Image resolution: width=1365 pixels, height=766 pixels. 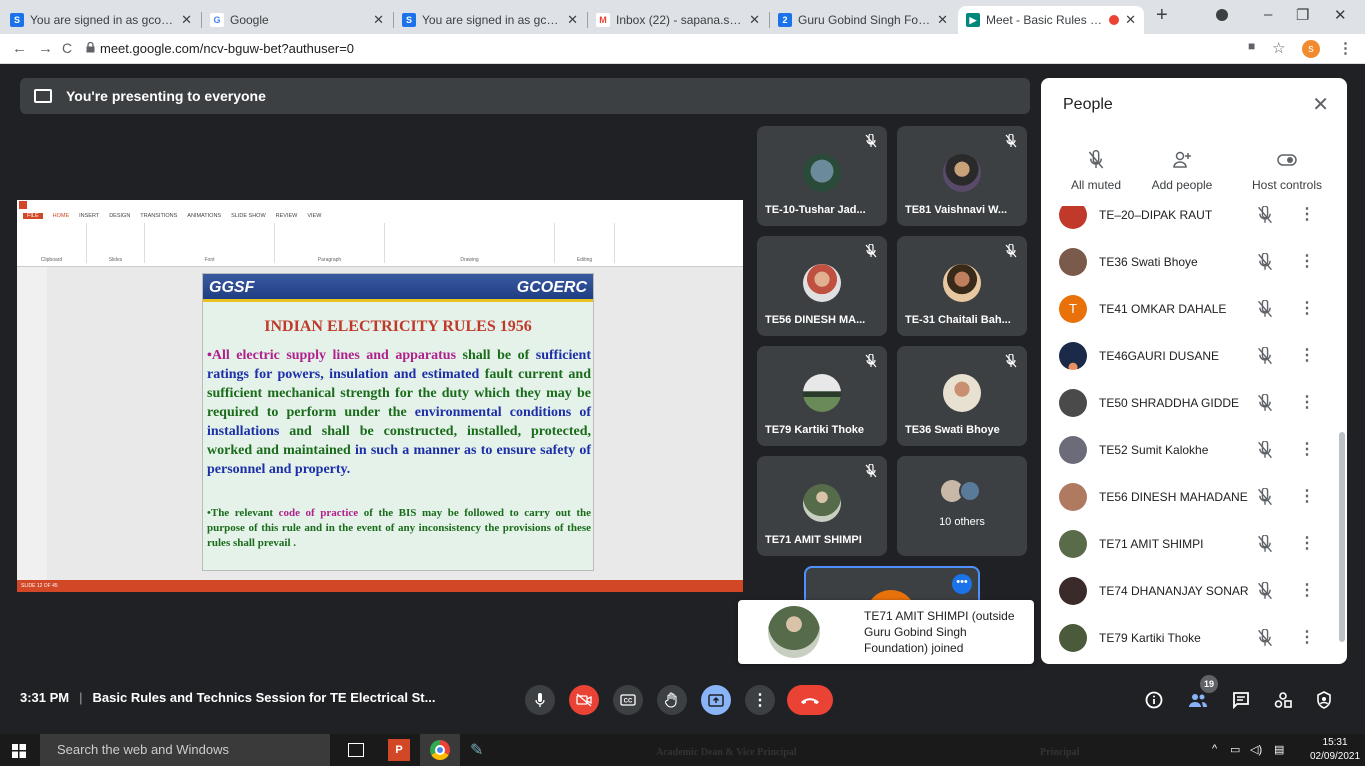 I want to click on more-options-icon: ⋮, so click(x=760, y=700).